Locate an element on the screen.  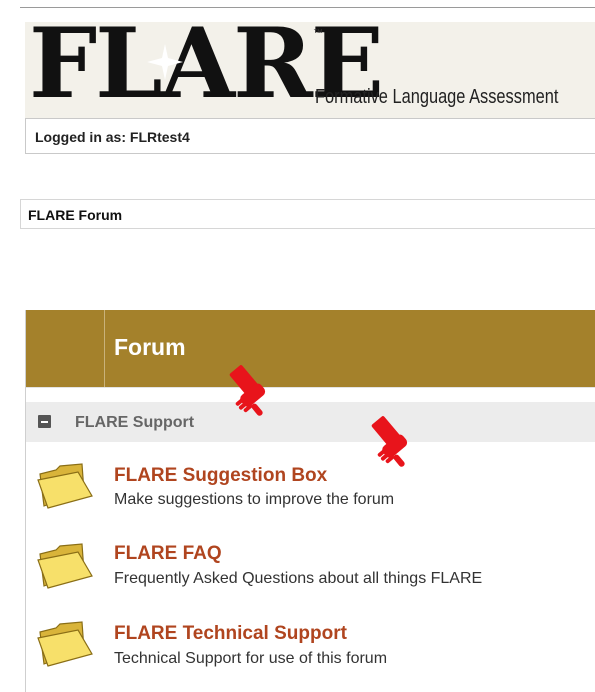
collapse-icon is located at coordinates (44, 421).